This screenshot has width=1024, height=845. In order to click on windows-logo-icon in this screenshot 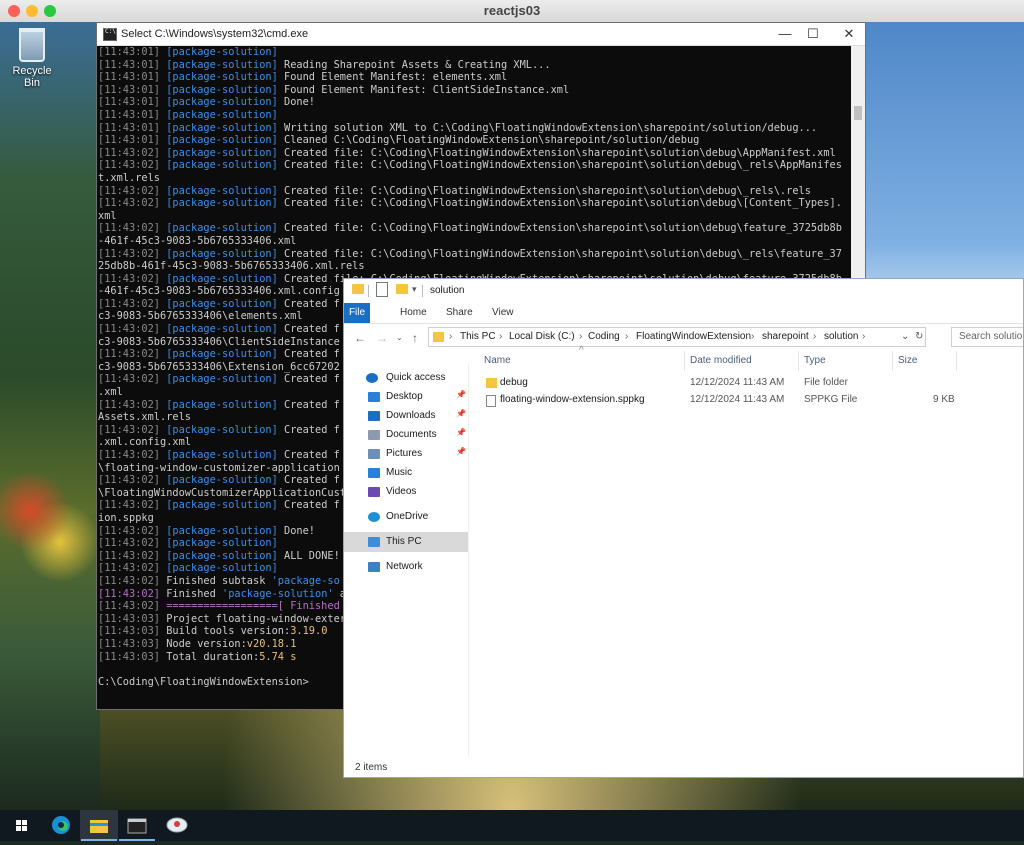, I will do `click(21, 825)`.